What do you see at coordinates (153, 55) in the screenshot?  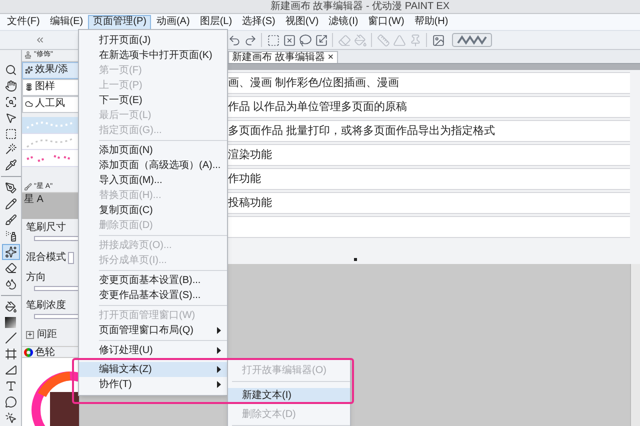 I see `menu-option: 在新选项卡中打开页面(K)` at bounding box center [153, 55].